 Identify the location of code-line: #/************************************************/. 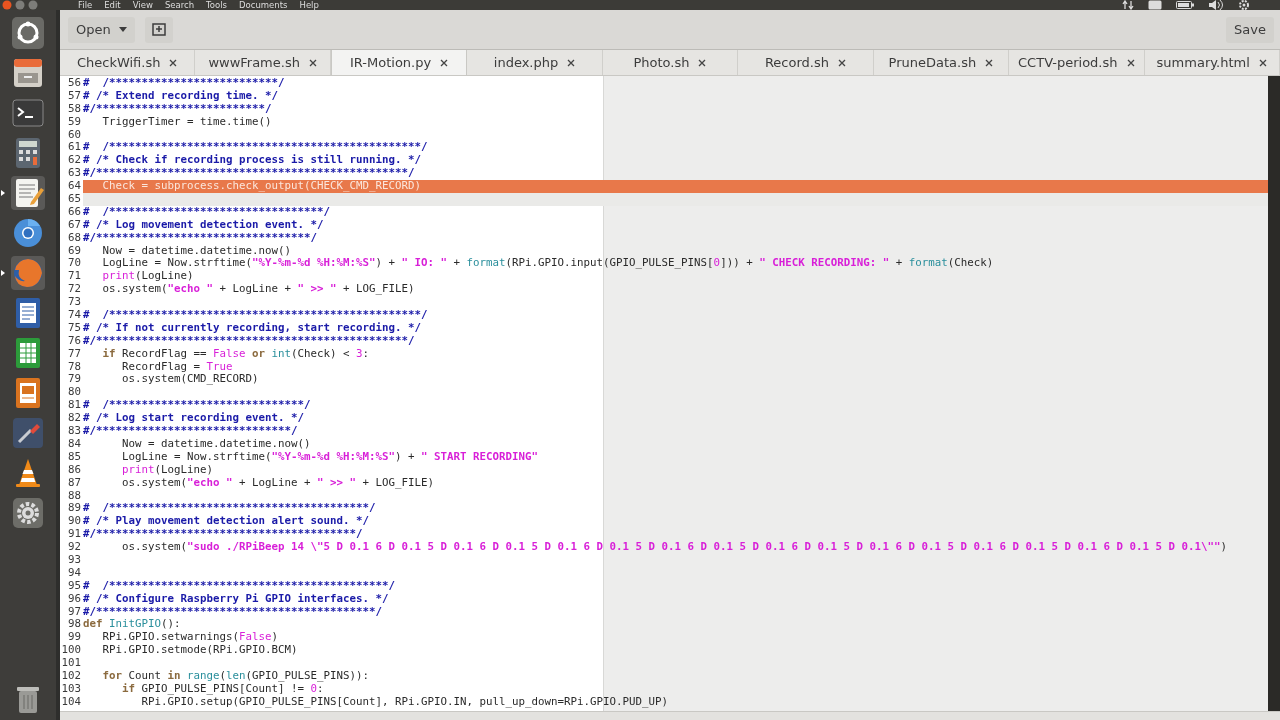
(249, 173).